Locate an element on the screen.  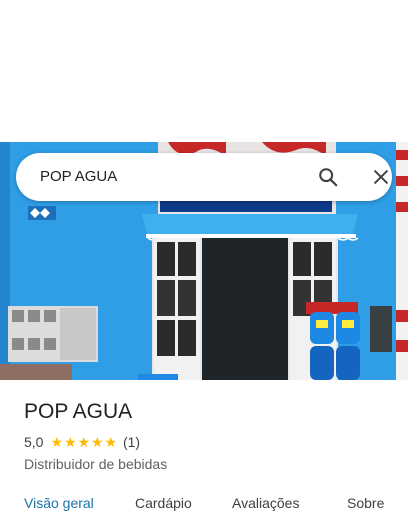
rating-row: 5,0 ★ ★ ★ ★ ★ (1) is located at coordinates (82, 442).